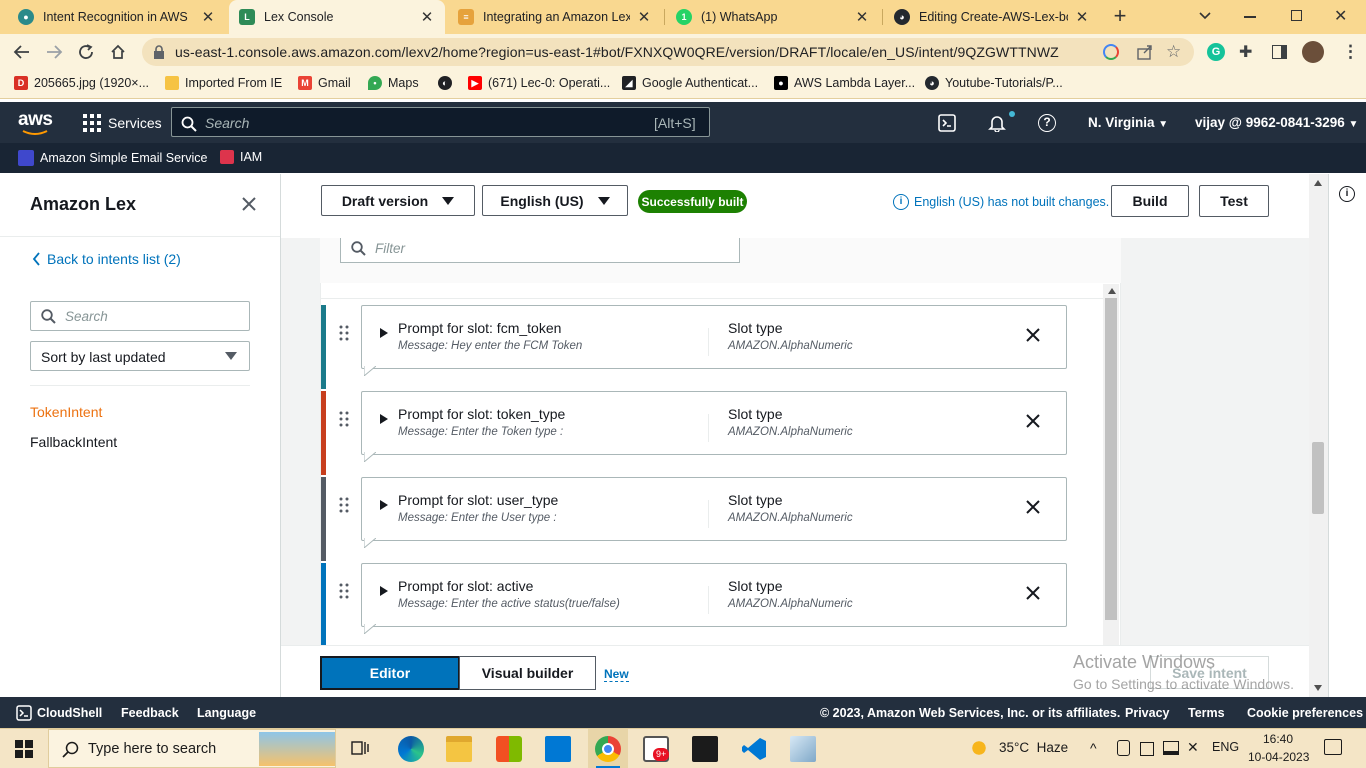 Image resolution: width=1366 pixels, height=768 pixels. I want to click on windows-start-icon, so click(24, 749).